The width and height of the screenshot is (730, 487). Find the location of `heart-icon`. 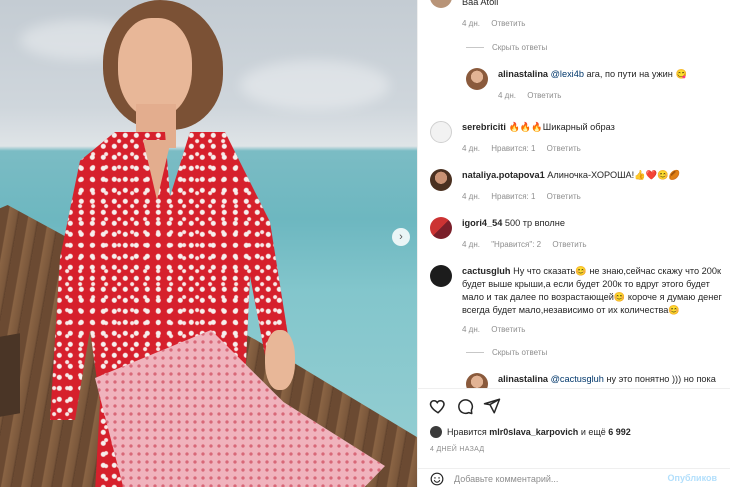

heart-icon is located at coordinates (438, 406).